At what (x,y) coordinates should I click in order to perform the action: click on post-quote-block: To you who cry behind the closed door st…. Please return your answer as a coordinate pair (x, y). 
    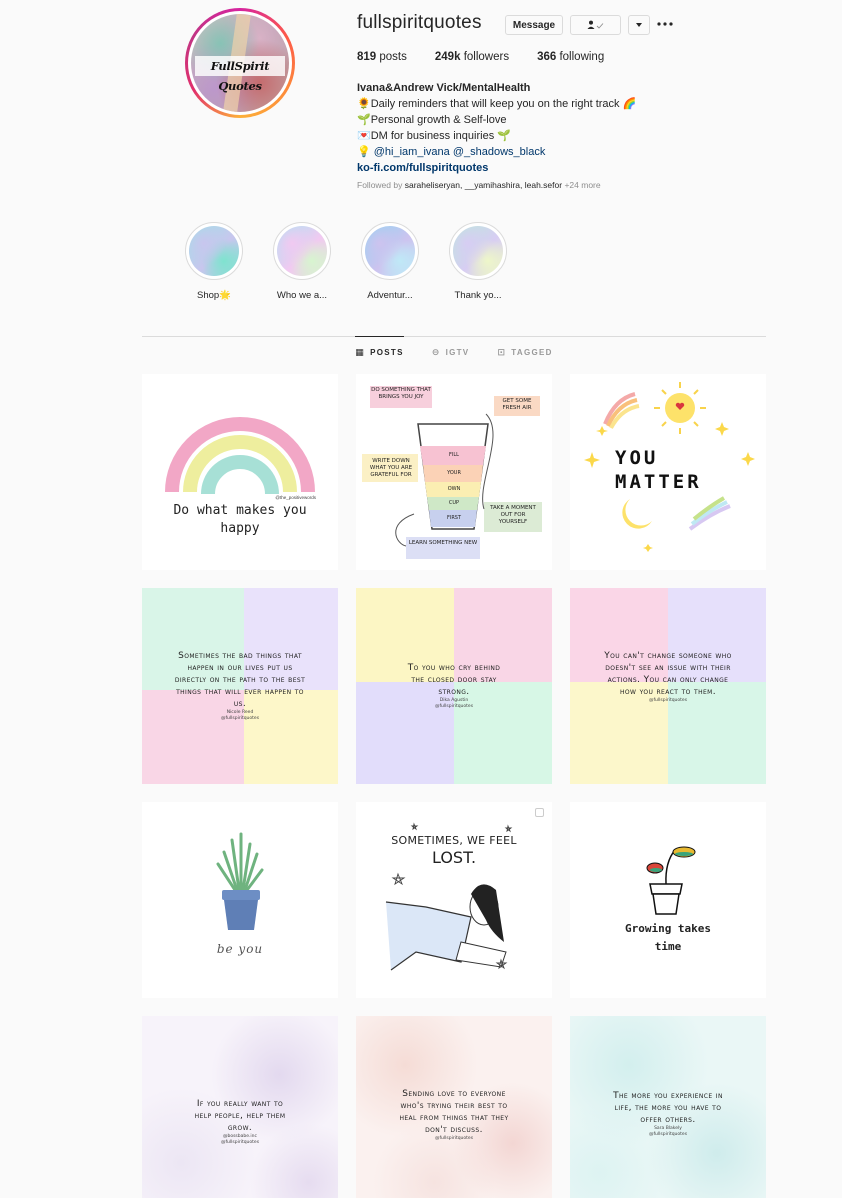
    Looking at the image, I should click on (454, 686).